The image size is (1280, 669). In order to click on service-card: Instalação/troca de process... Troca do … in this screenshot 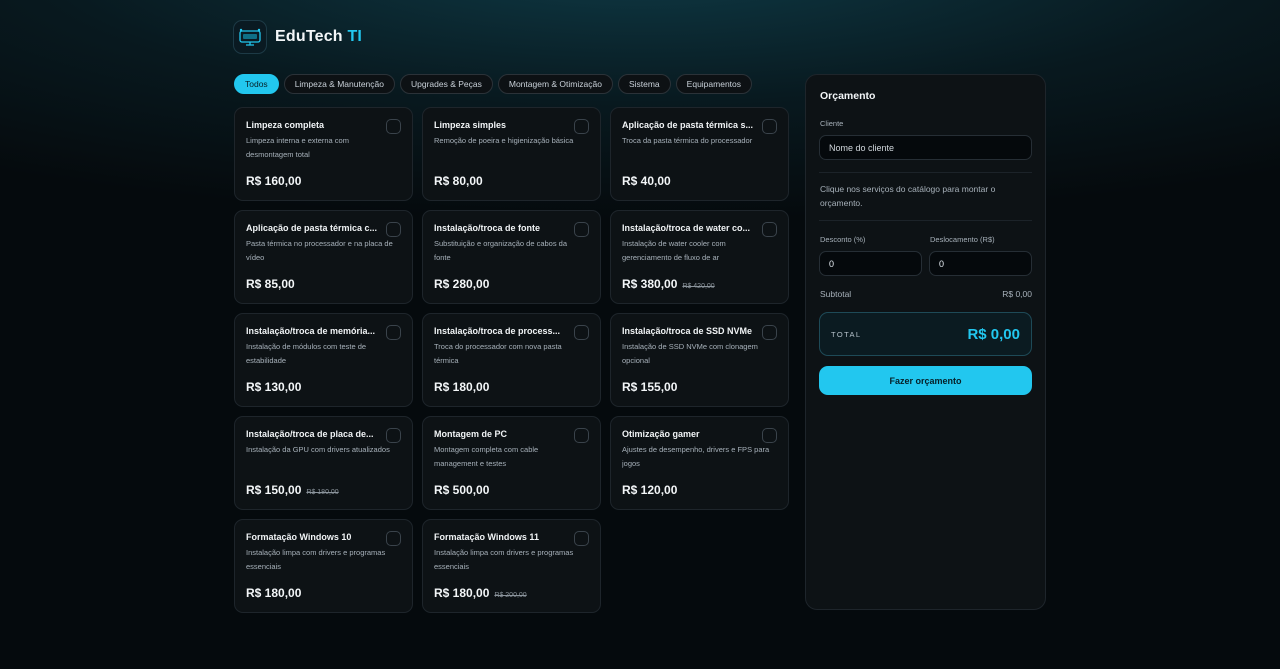, I will do `click(511, 360)`.